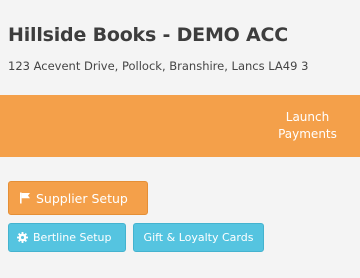 The image size is (360, 278). What do you see at coordinates (22, 237) in the screenshot?
I see `gear-icon` at bounding box center [22, 237].